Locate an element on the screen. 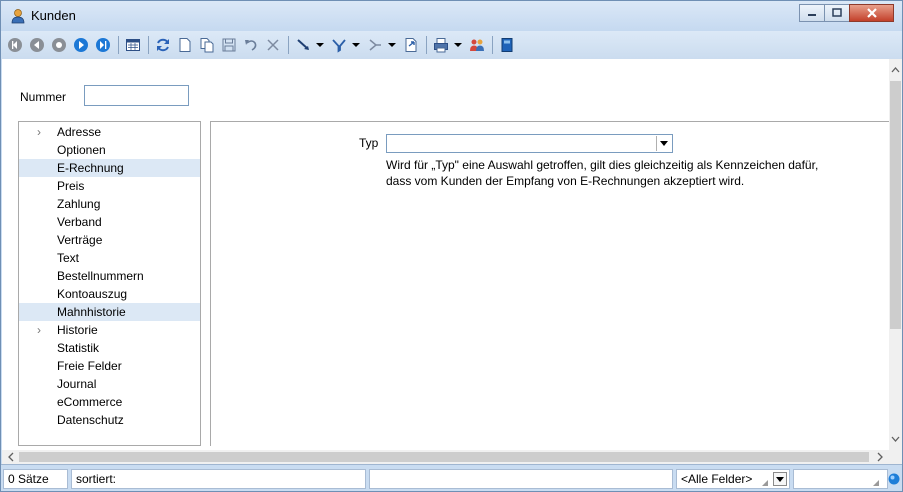 The image size is (903, 492). nav-item-freie-felder: Freie Felder is located at coordinates (109, 366).